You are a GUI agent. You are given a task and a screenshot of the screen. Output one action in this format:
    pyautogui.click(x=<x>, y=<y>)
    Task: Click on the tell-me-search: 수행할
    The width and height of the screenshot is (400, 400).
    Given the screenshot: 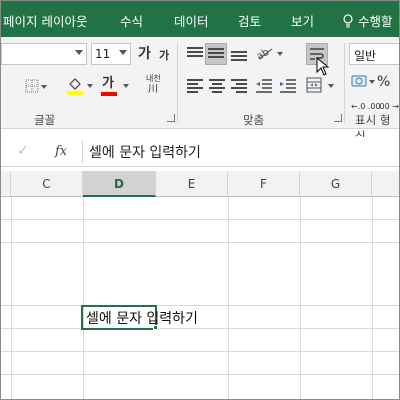 What is the action you would take?
    pyautogui.click(x=367, y=20)
    